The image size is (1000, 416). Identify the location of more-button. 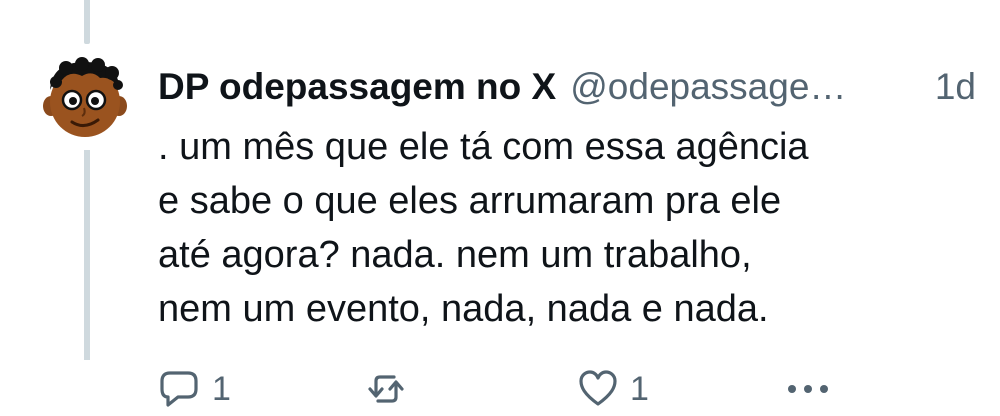
(808, 389).